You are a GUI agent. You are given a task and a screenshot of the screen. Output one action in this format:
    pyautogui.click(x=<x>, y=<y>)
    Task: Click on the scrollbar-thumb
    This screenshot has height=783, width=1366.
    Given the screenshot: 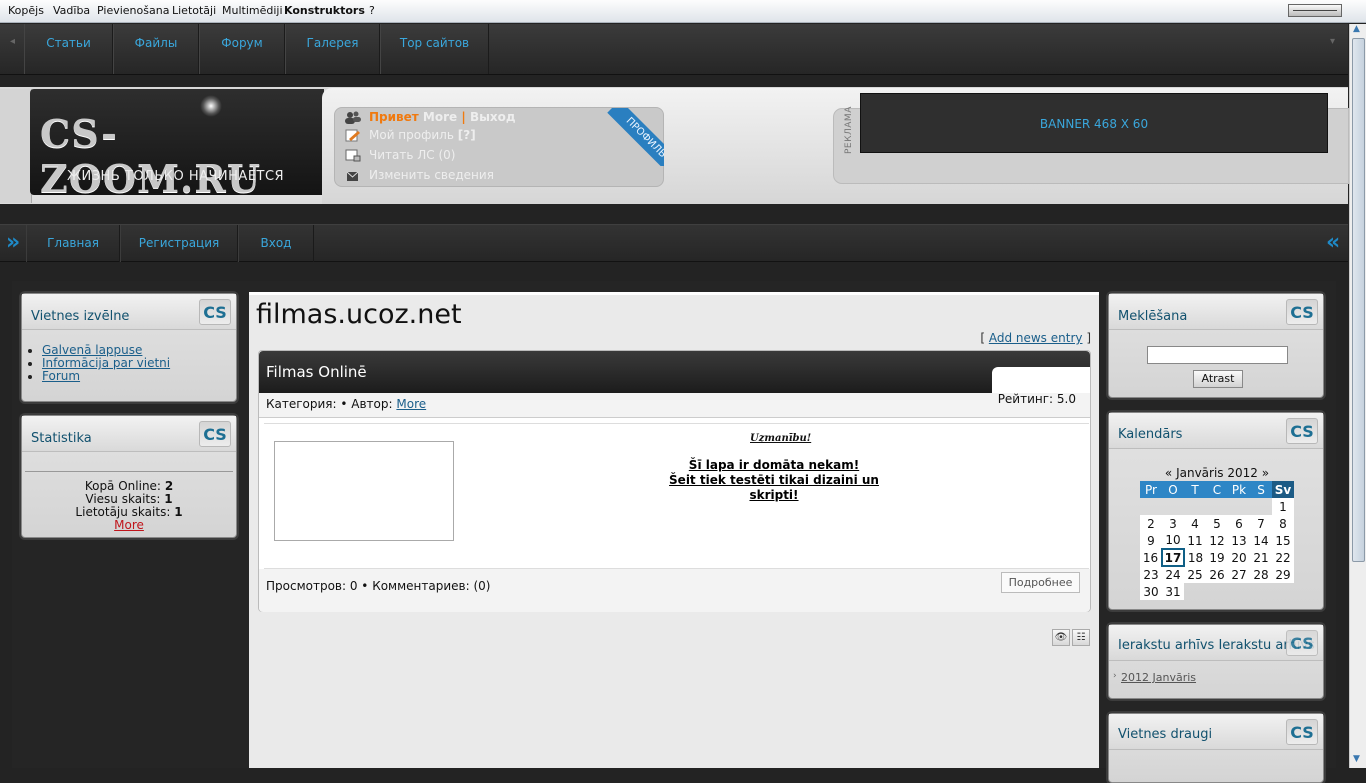 What is the action you would take?
    pyautogui.click(x=1358, y=300)
    